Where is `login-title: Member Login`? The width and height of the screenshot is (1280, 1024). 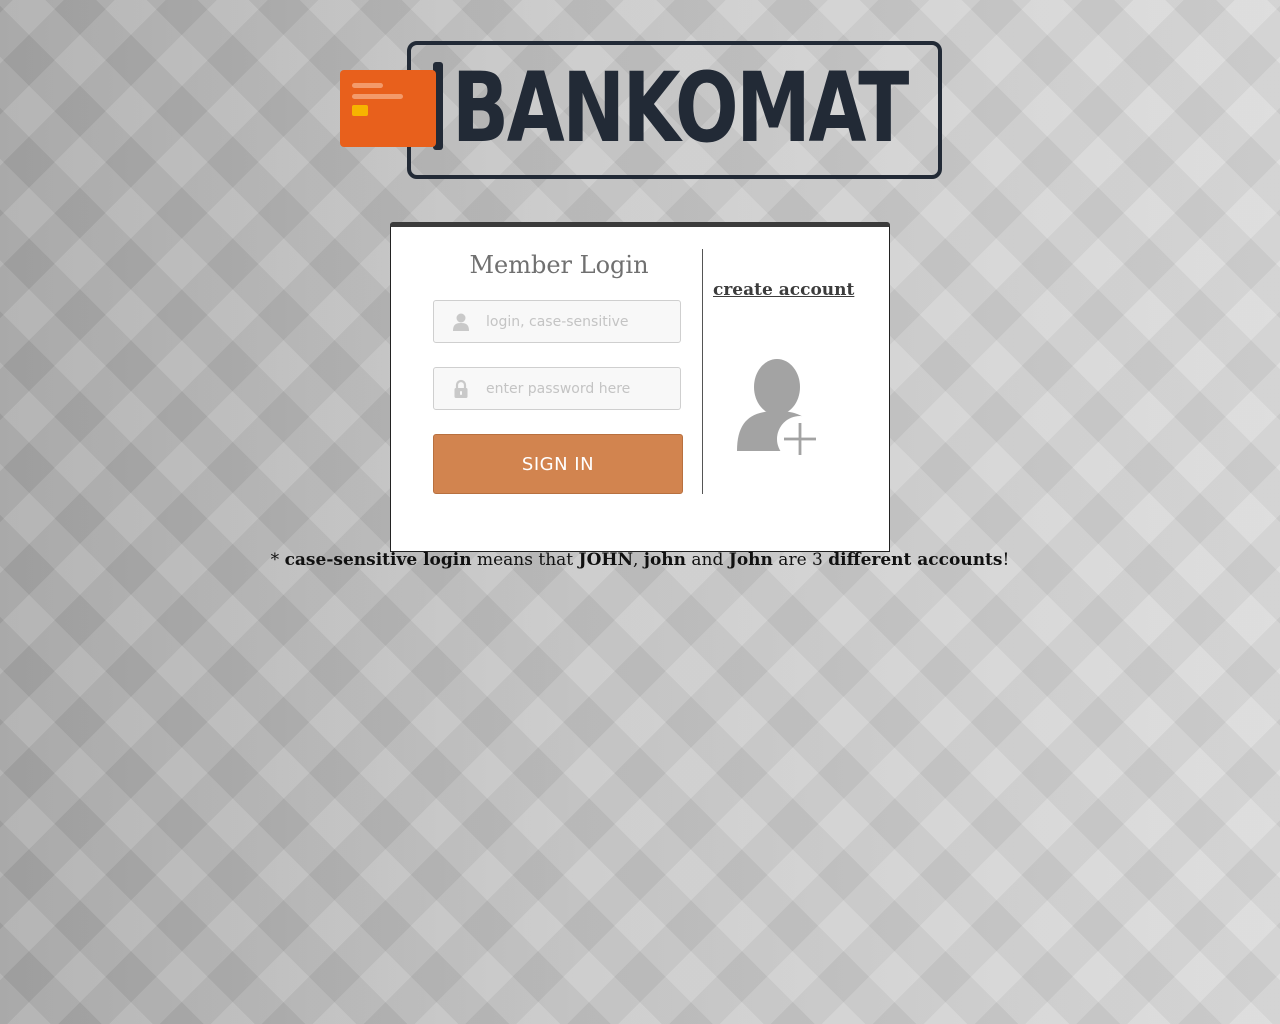
login-title: Member Login is located at coordinates (559, 265).